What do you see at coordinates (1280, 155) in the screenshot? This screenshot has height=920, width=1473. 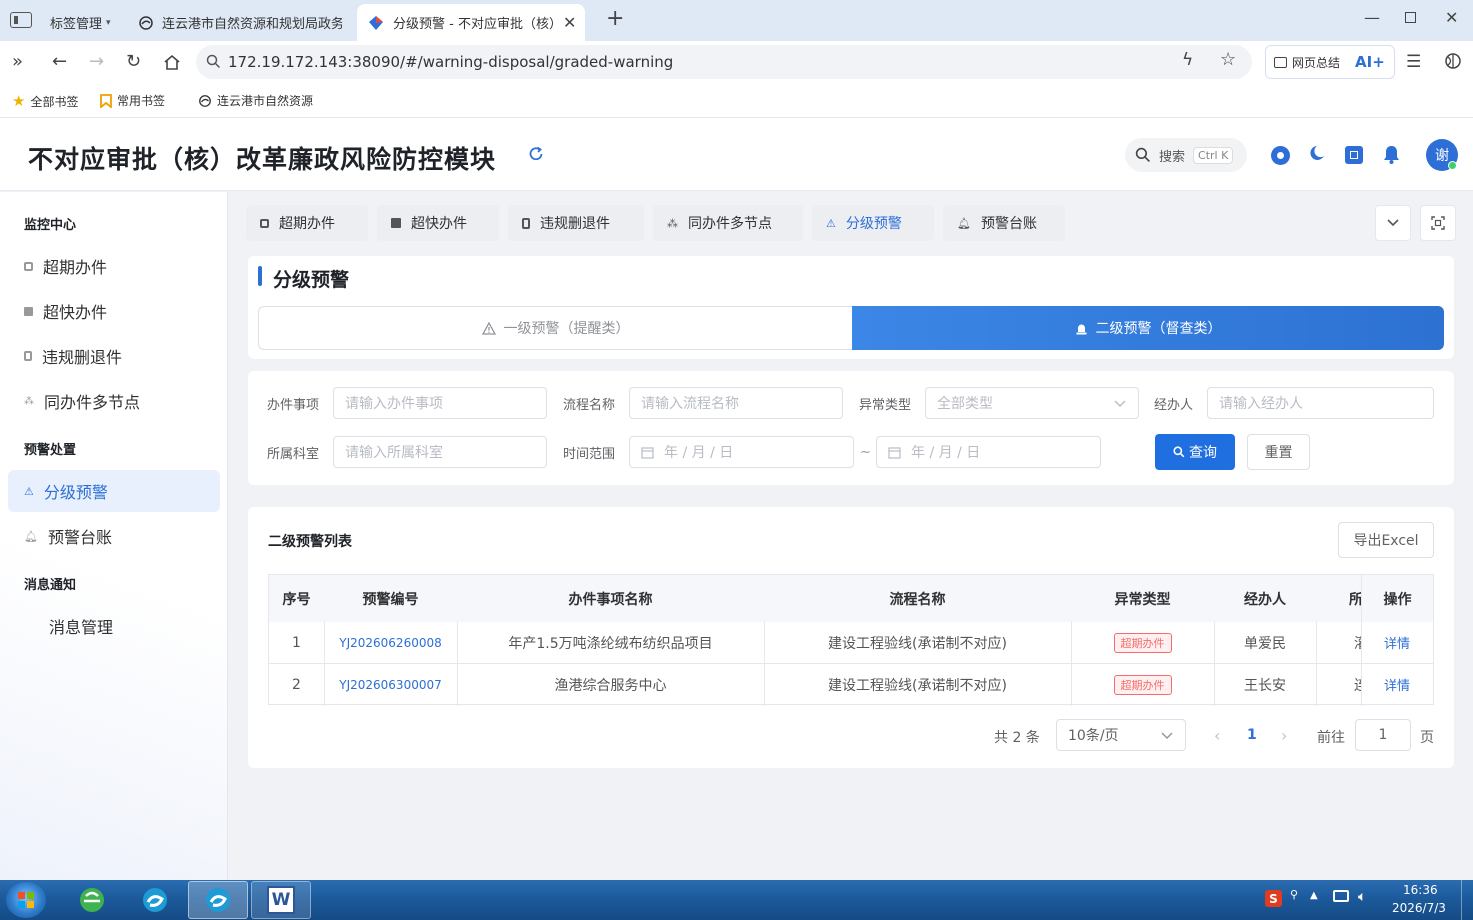 I see `record-icon` at bounding box center [1280, 155].